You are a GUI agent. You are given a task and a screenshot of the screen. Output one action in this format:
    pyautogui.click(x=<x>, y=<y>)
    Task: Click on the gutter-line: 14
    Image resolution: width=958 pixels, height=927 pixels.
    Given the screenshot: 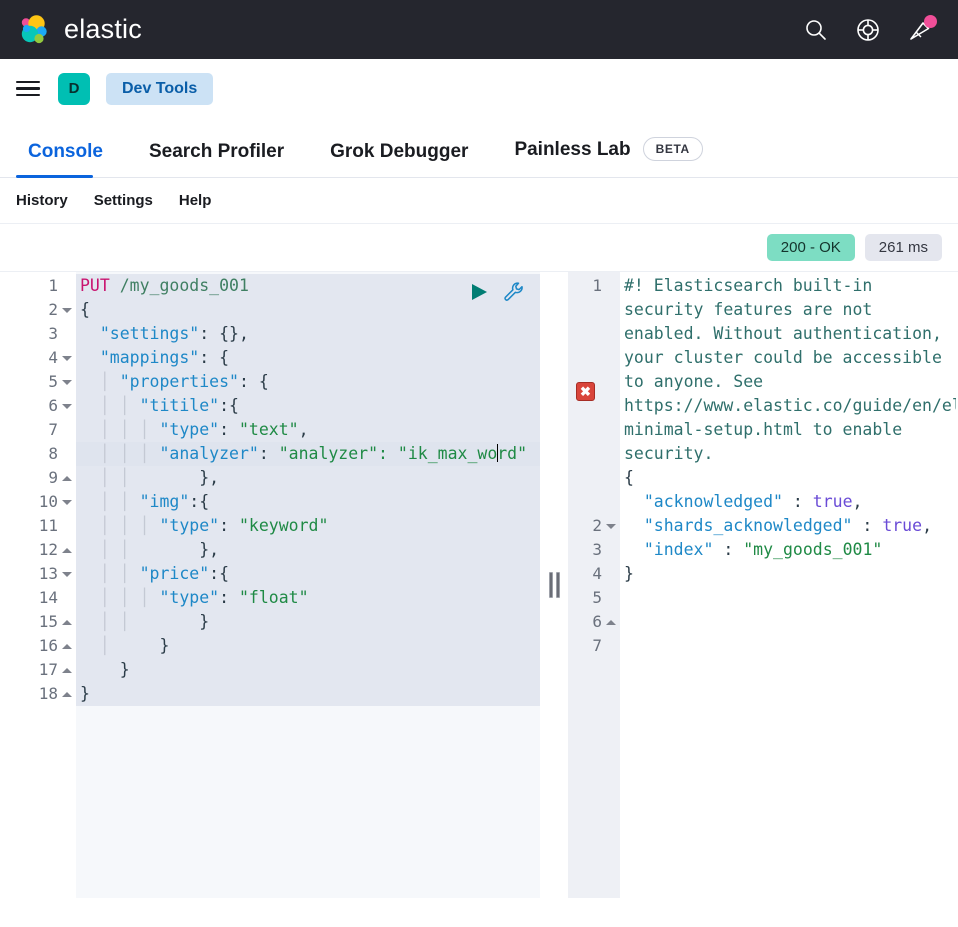 What is the action you would take?
    pyautogui.click(x=44, y=598)
    